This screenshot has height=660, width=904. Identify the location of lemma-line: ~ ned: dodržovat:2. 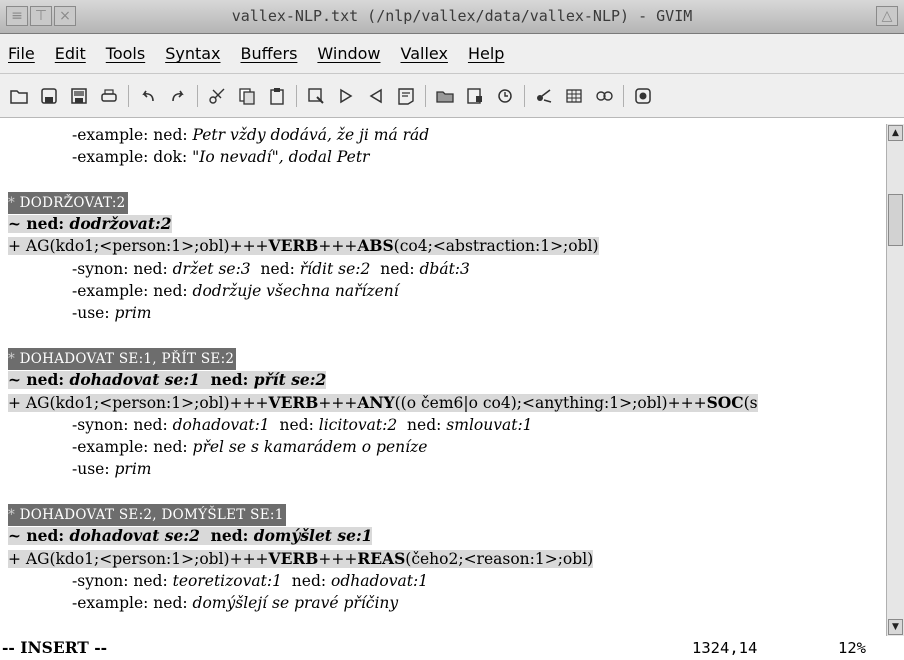
(90, 224).